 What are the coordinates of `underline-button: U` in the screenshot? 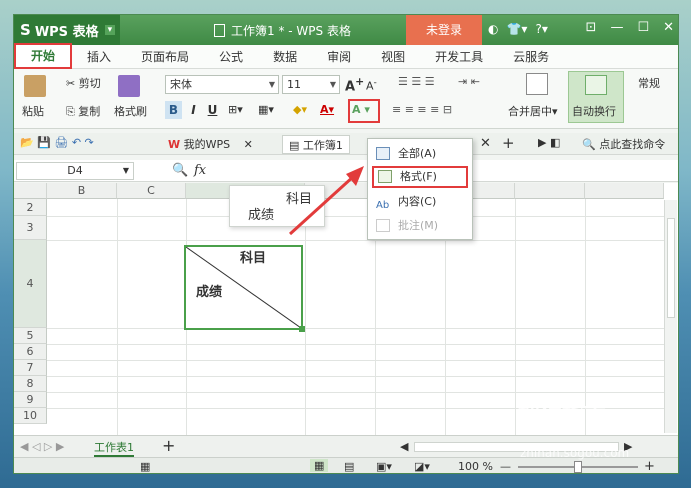 It's located at (212, 110).